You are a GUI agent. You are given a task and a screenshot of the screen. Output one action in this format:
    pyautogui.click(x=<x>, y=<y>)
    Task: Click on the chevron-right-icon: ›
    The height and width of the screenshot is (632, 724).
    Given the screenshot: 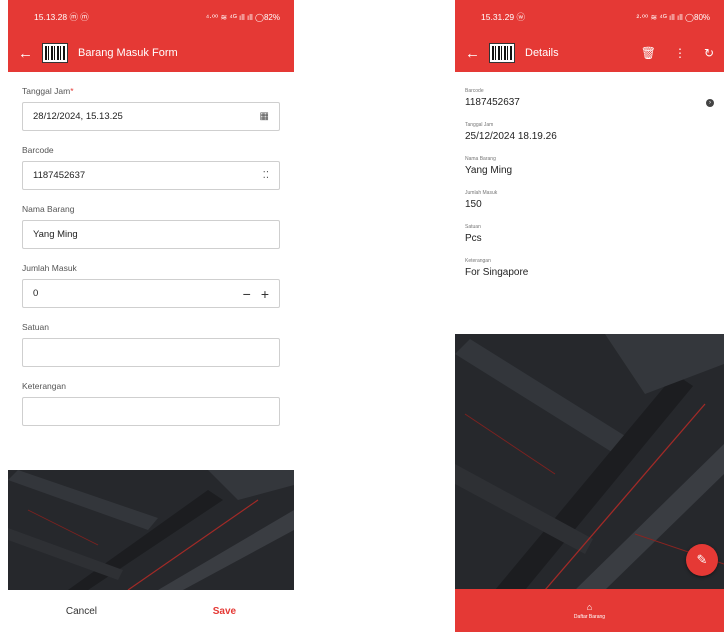 What is the action you would take?
    pyautogui.click(x=710, y=102)
    